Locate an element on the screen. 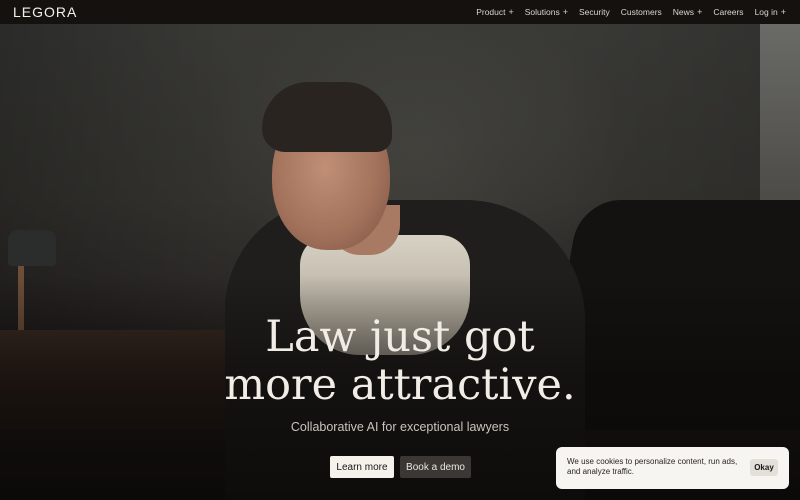 This screenshot has width=800, height=500. nav-label: Log in is located at coordinates (766, 12).